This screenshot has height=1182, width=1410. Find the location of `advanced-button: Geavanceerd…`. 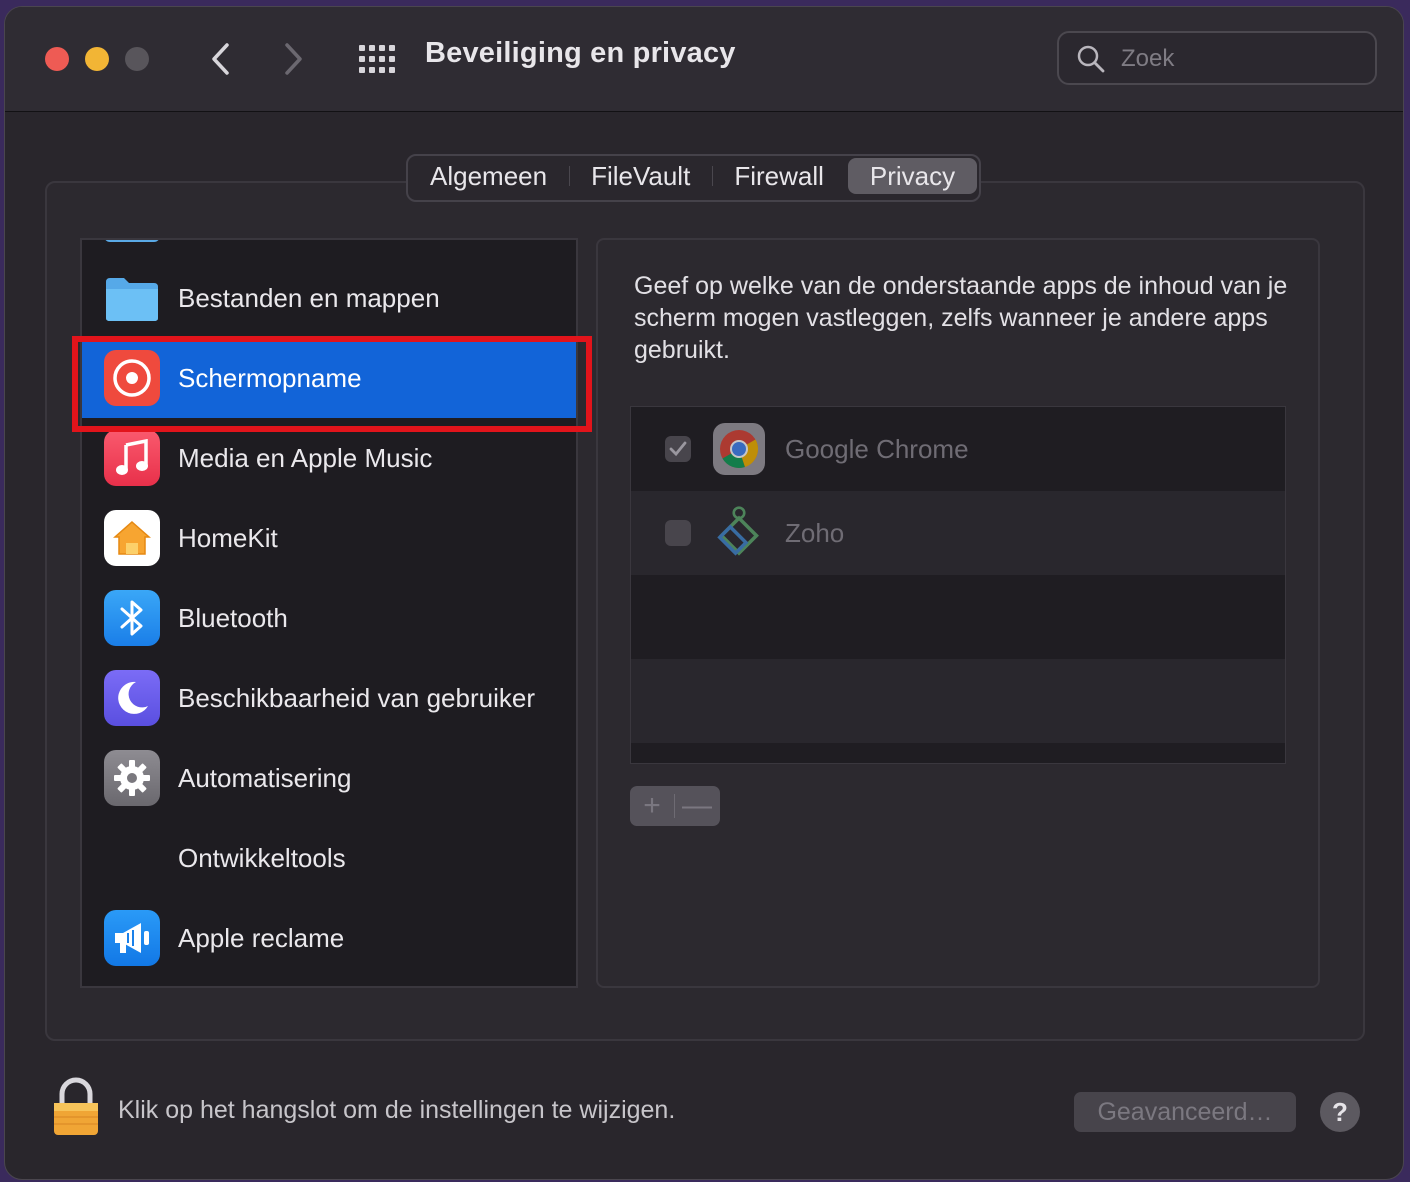

advanced-button: Geavanceerd… is located at coordinates (1185, 1112).